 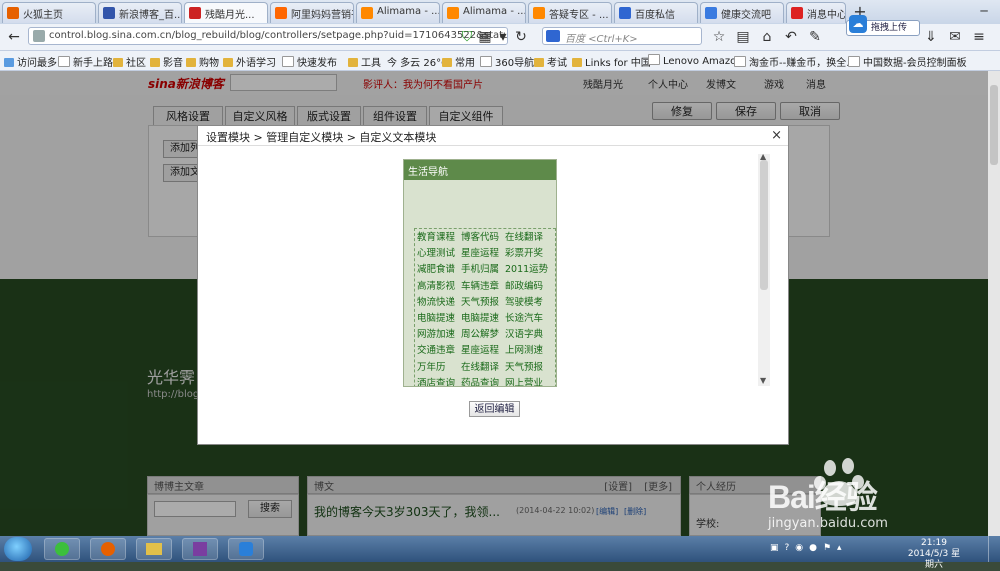 What do you see at coordinates (527, 269) in the screenshot?
I see `nav-link: 2011运势` at bounding box center [527, 269].